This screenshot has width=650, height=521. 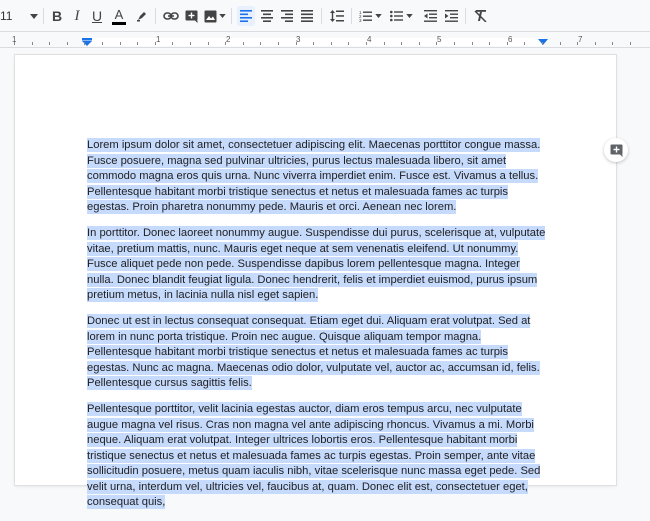 What do you see at coordinates (510, 39) in the screenshot?
I see `ruler-number: 6` at bounding box center [510, 39].